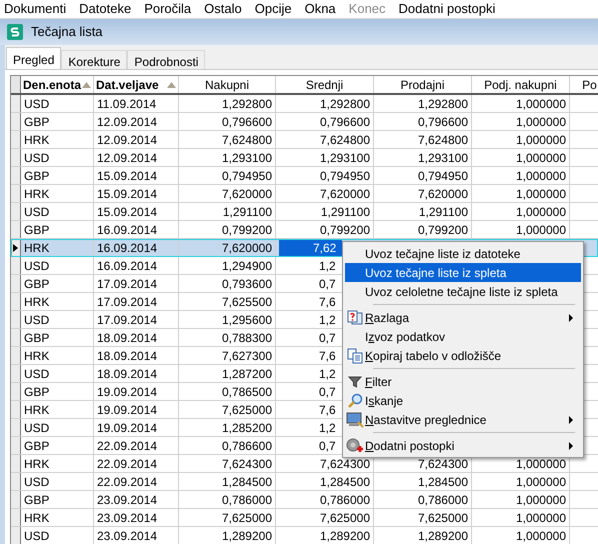  I want to click on table-cell-text: 7,625000, so click(247, 410).